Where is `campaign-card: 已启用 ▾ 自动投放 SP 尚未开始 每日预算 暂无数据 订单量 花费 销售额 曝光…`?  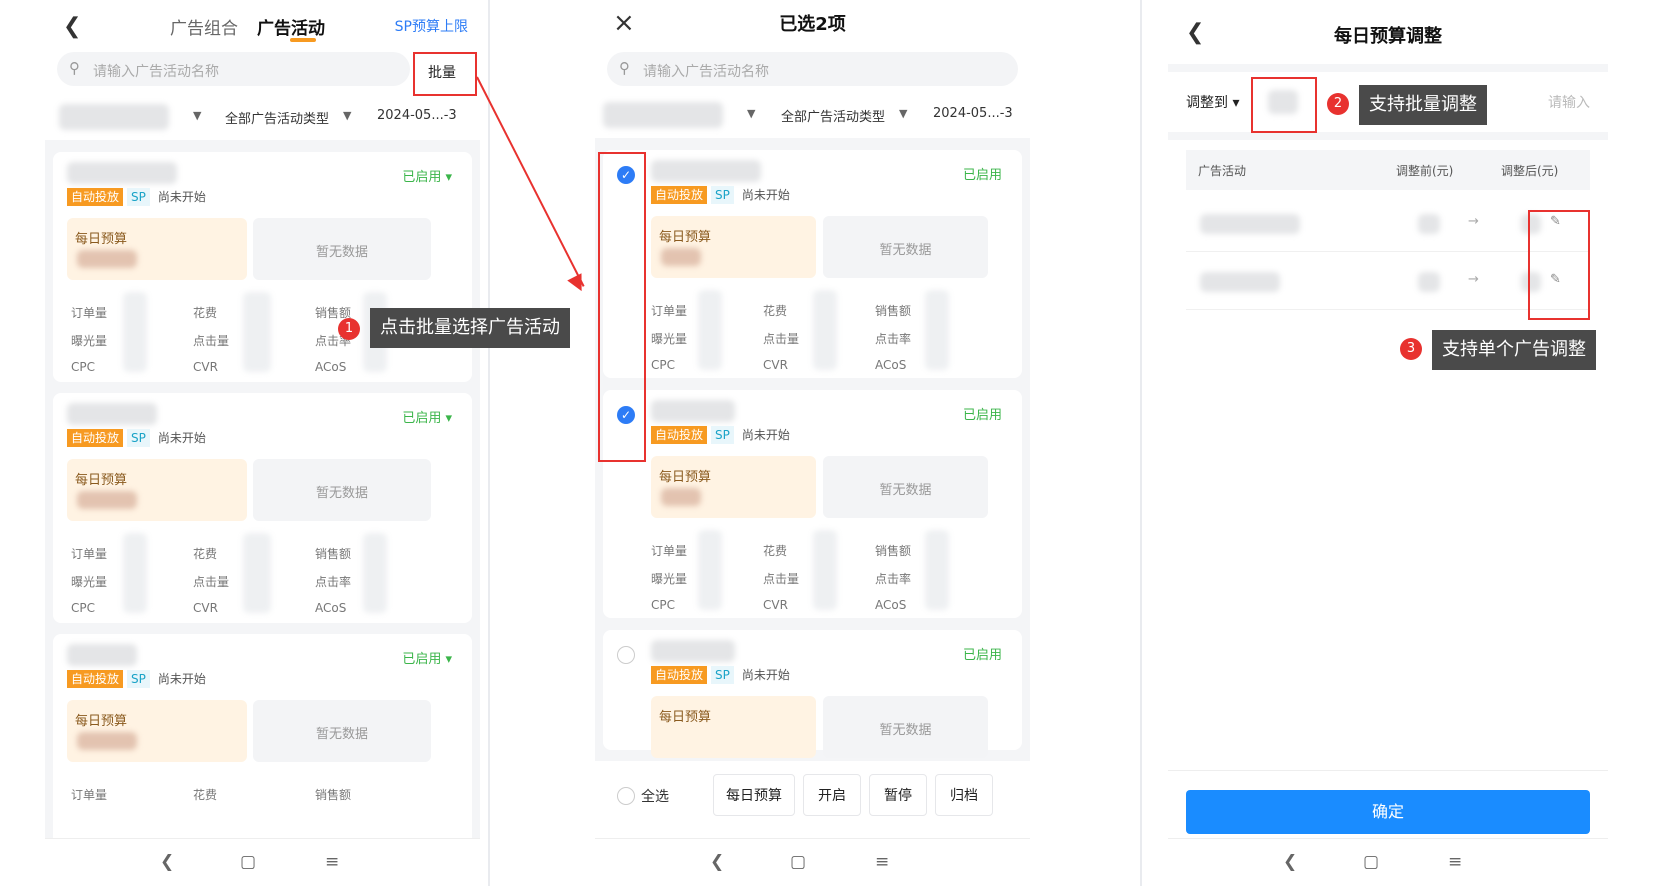
campaign-card: 已启用 ▾ 自动投放 SP 尚未开始 每日预算 暂无数据 订单量 花费 销售额 曝光… is located at coordinates (262, 508).